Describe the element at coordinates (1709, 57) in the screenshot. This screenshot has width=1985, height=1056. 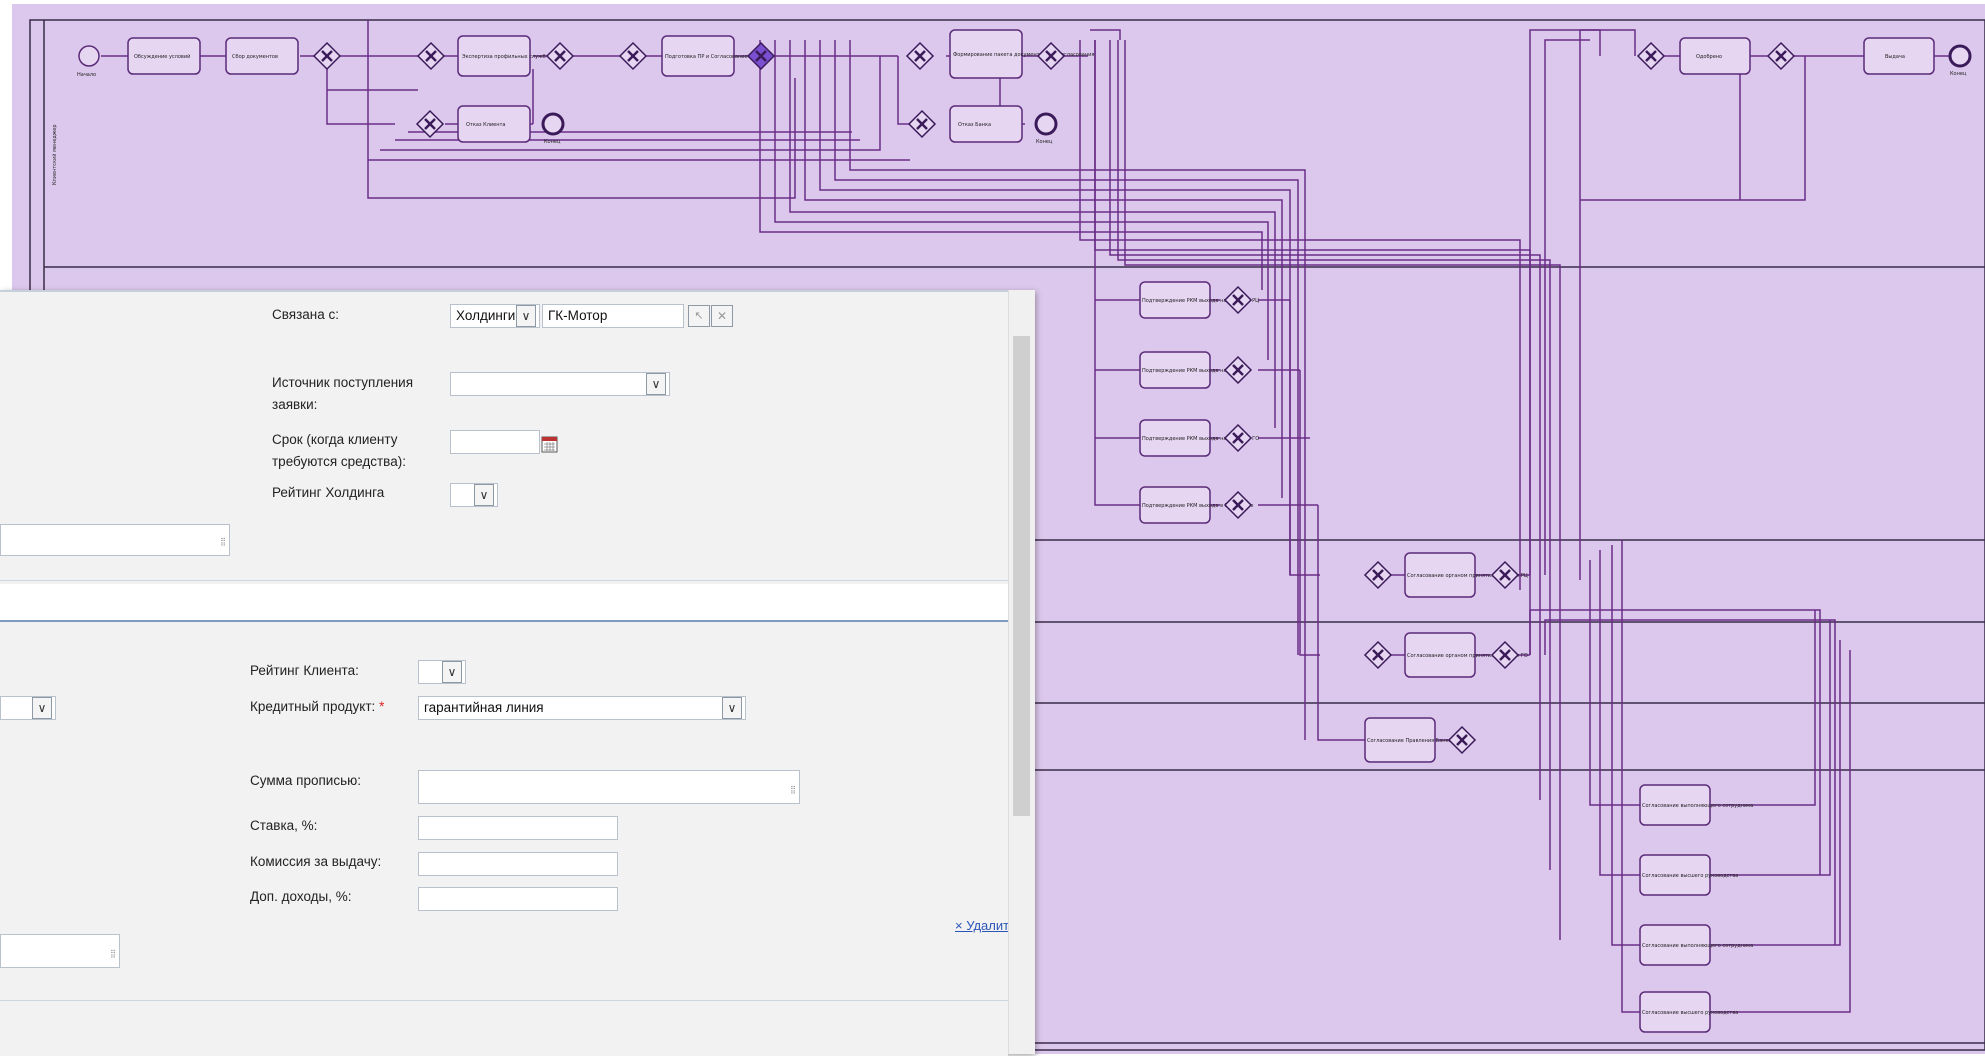
I see `task-label: Одобрено` at that location.